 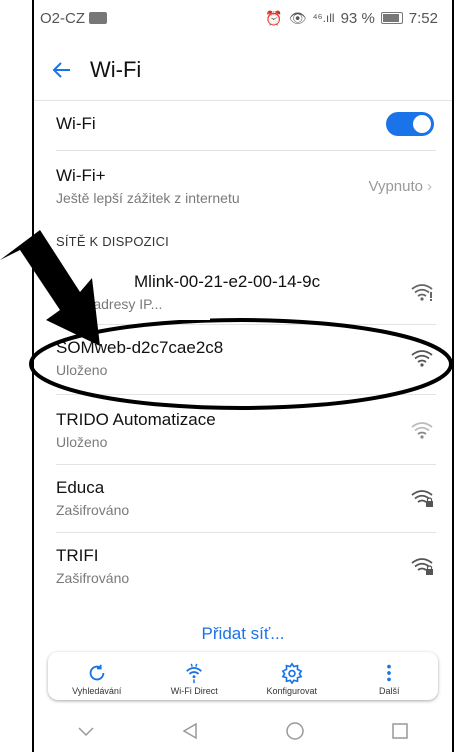 I want to click on wifi-plus-value: Vypnuto ›, so click(x=401, y=186).